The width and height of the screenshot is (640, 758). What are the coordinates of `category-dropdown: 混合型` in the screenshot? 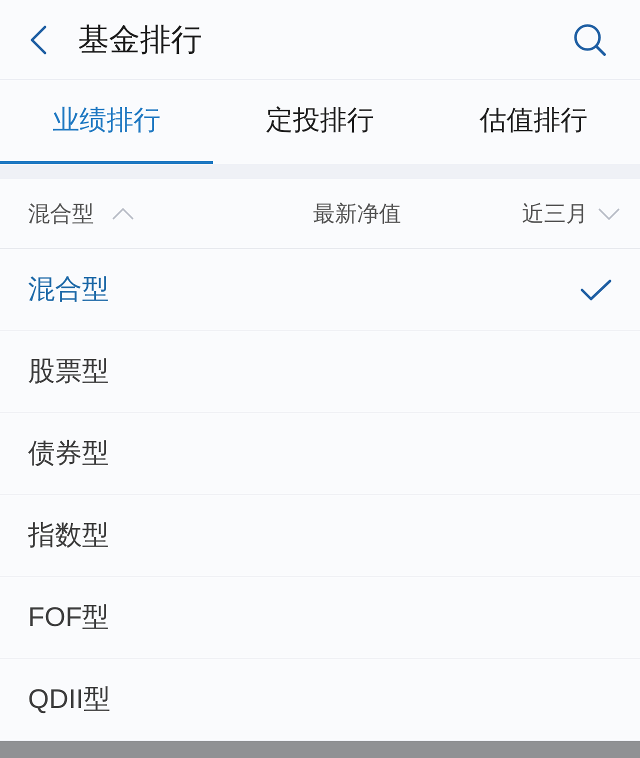 It's located at (81, 213).